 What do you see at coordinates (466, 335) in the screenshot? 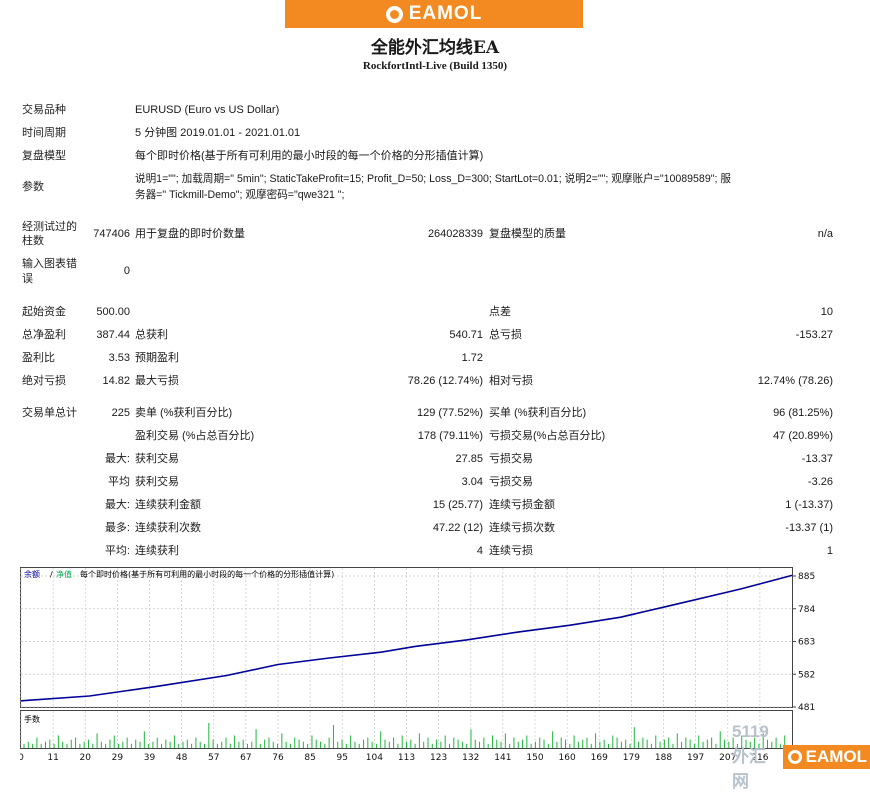
I see `gross-profit-value: 540.71` at bounding box center [466, 335].